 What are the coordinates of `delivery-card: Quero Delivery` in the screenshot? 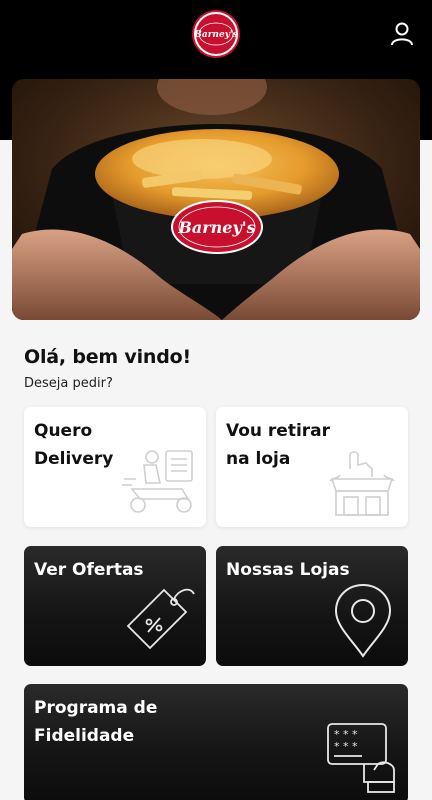 It's located at (115, 467).